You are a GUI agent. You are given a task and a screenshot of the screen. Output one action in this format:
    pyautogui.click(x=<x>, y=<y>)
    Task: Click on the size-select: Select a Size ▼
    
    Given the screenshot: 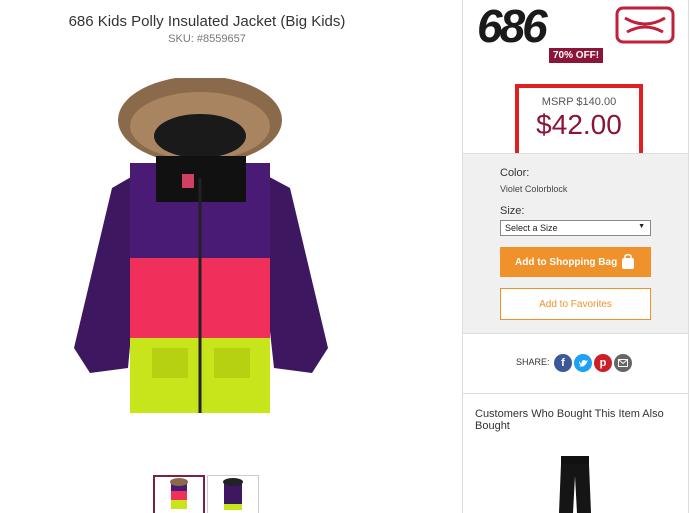 What is the action you would take?
    pyautogui.click(x=575, y=228)
    